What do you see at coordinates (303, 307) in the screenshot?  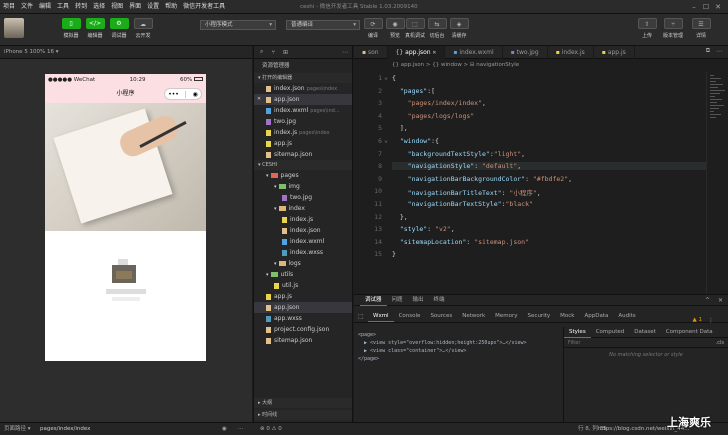 I see `tree-item: app.json` at bounding box center [303, 307].